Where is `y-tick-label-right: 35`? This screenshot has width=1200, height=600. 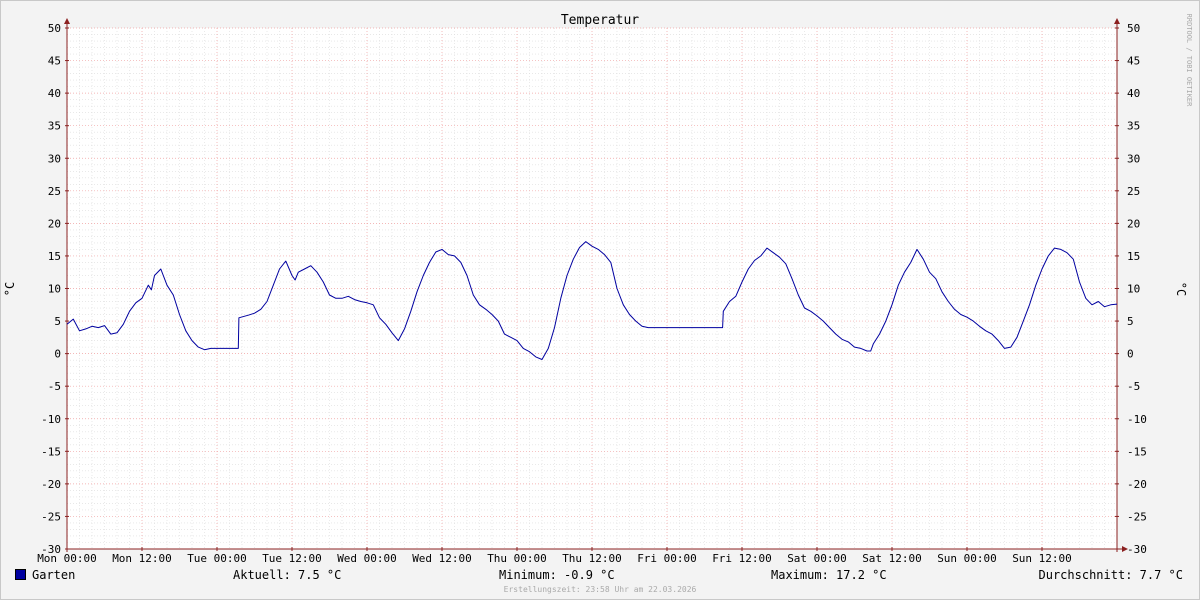
y-tick-label-right: 35 is located at coordinates (1133, 126).